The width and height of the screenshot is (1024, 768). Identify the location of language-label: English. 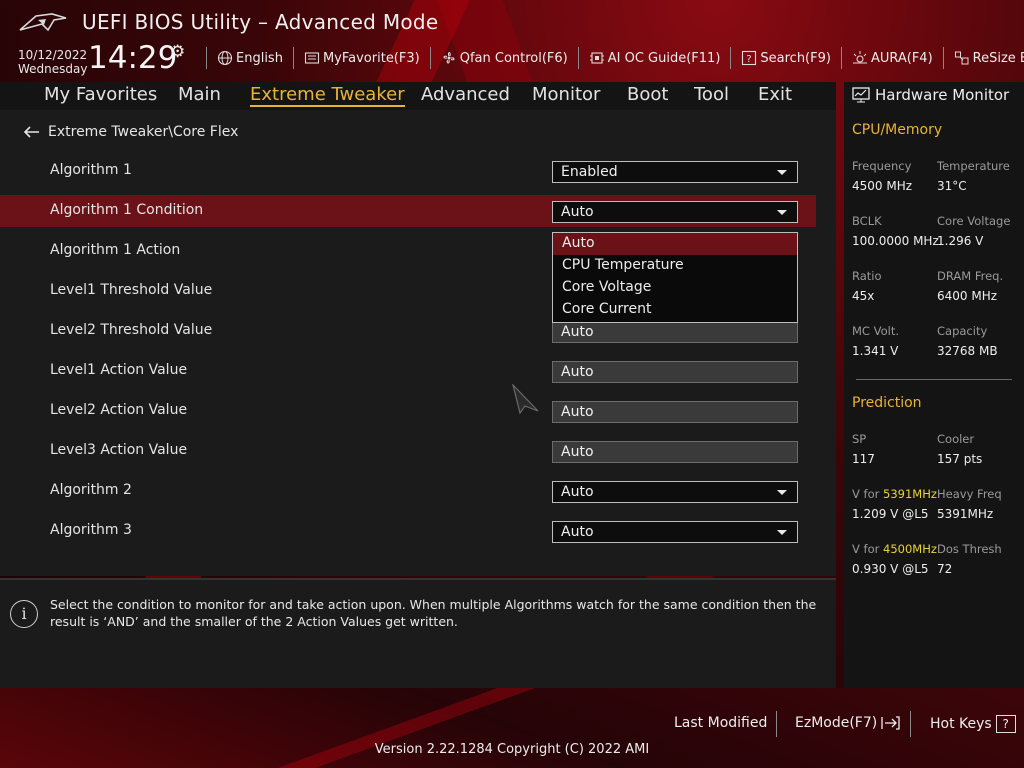
(259, 58).